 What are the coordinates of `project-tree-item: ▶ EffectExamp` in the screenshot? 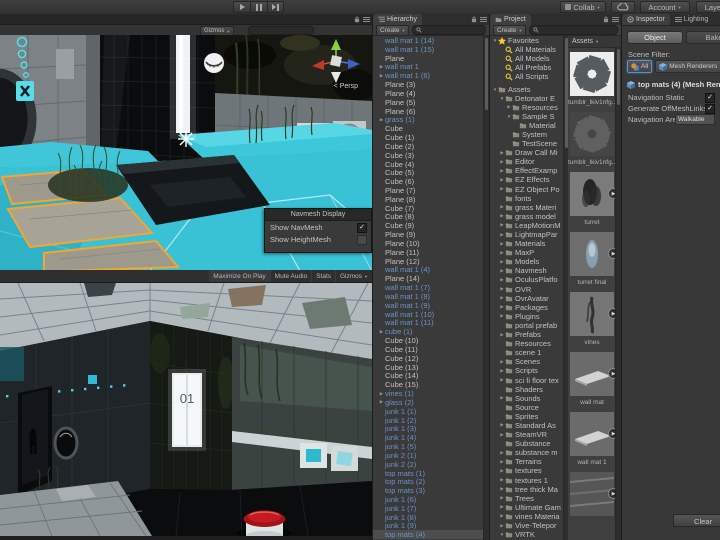 It's located at (526, 170).